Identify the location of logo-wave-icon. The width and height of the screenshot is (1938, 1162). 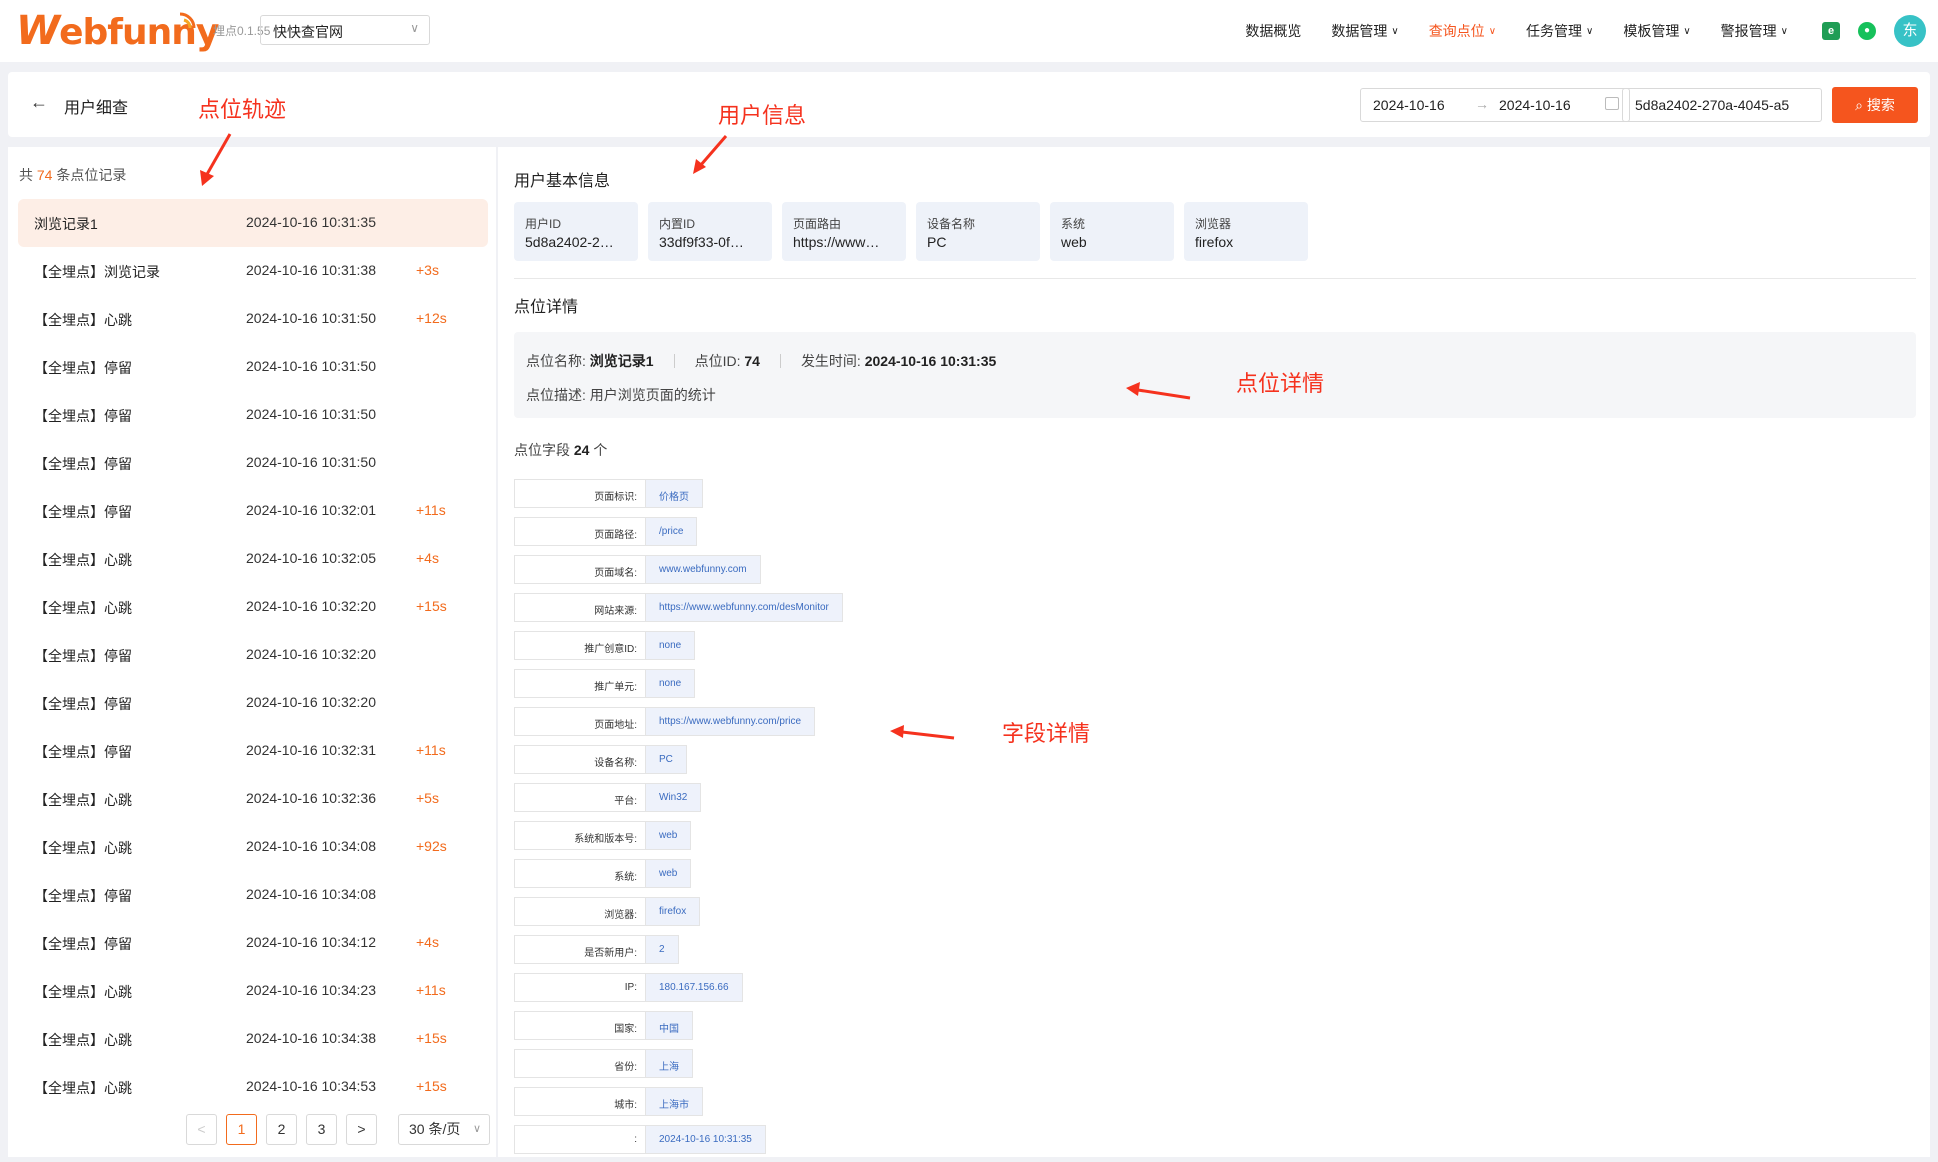
(187, 20).